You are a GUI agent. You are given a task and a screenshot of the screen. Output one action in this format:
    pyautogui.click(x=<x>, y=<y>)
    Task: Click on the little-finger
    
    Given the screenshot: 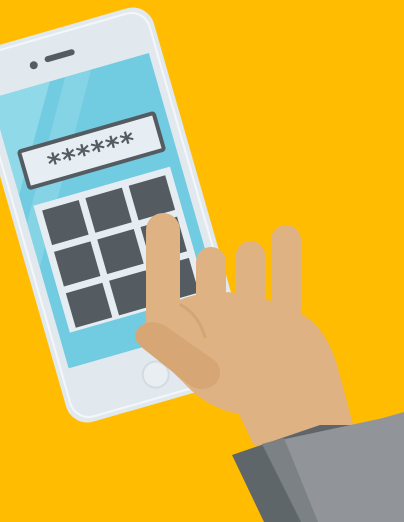 What is the action you would take?
    pyautogui.click(x=286, y=275)
    